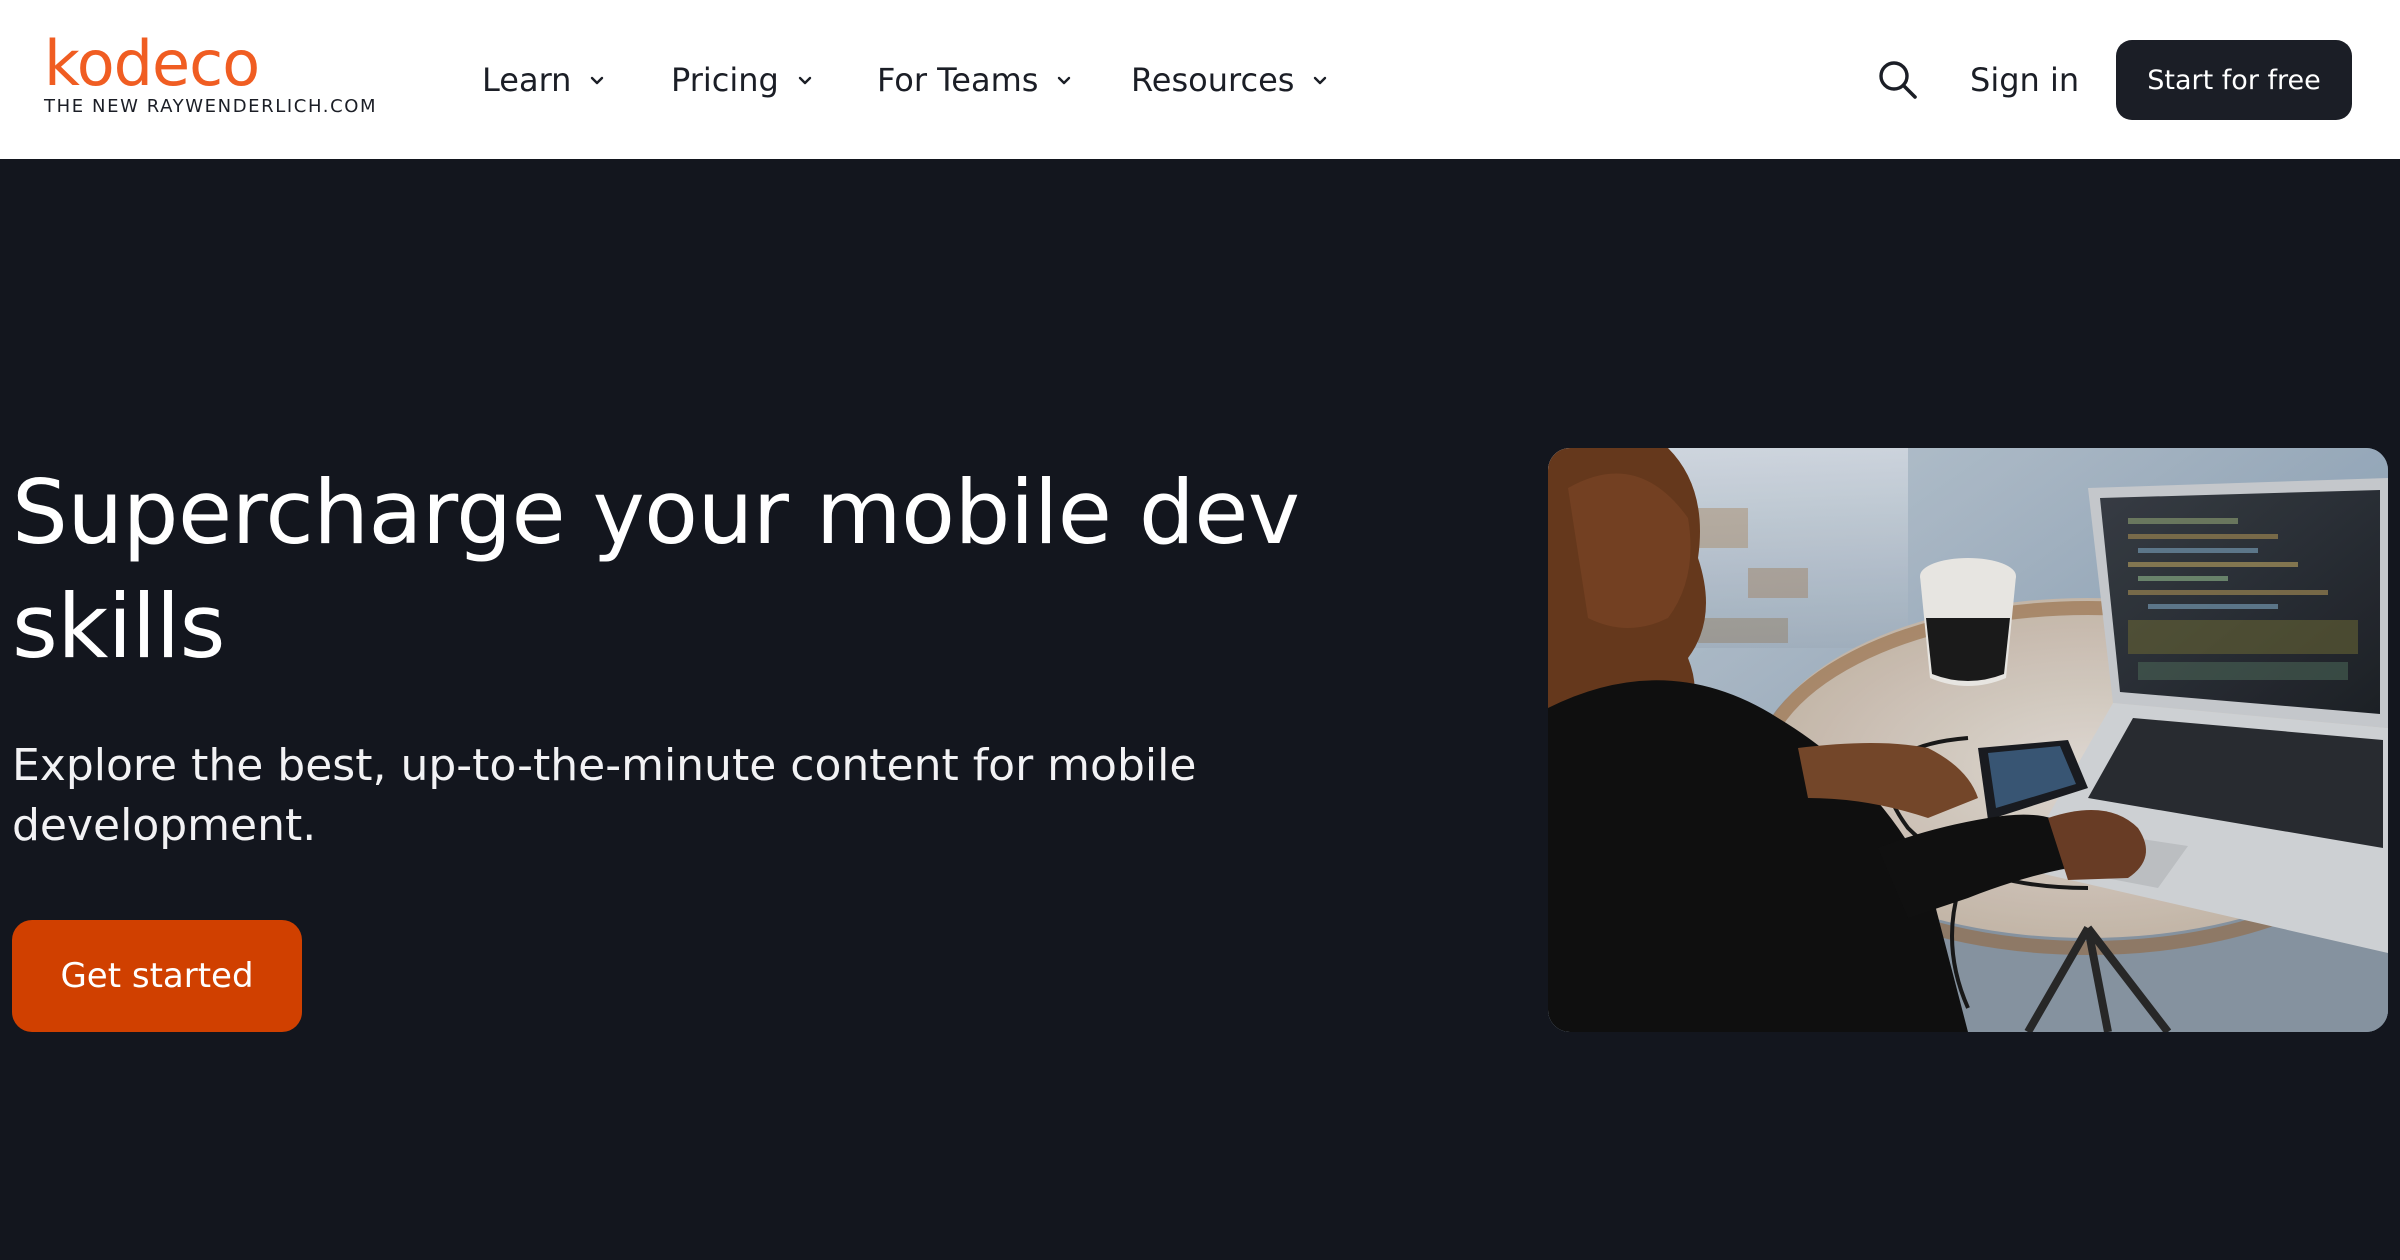 The width and height of the screenshot is (2400, 1260). What do you see at coordinates (2024, 80) in the screenshot?
I see `sign-in-link: Sign in` at bounding box center [2024, 80].